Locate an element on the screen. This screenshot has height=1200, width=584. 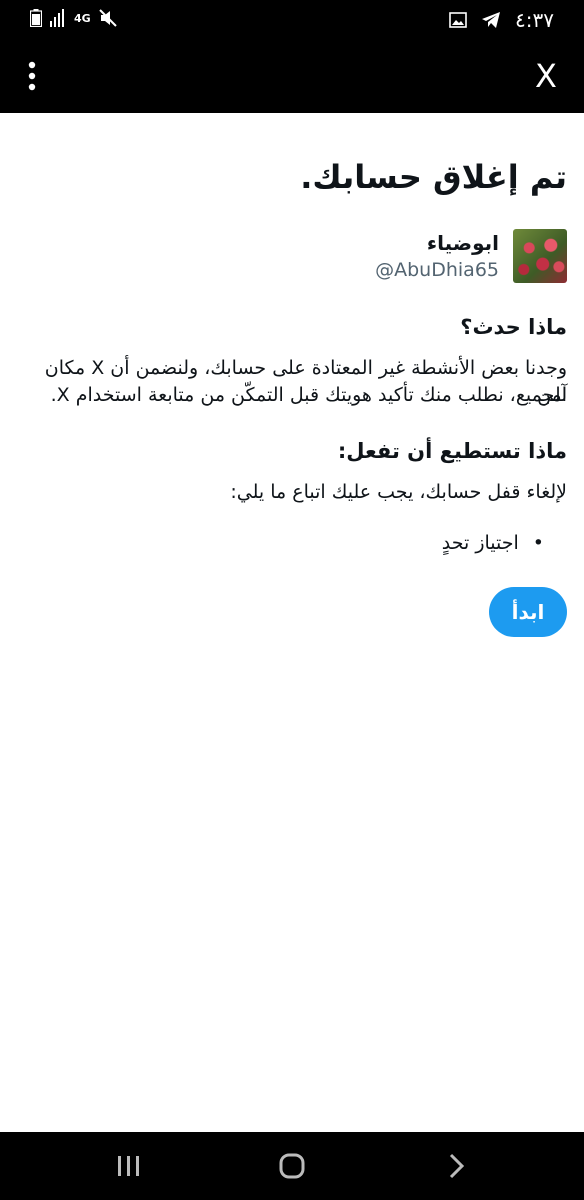
status-icons-right: ٤:٣٧ is located at coordinates (501, 20).